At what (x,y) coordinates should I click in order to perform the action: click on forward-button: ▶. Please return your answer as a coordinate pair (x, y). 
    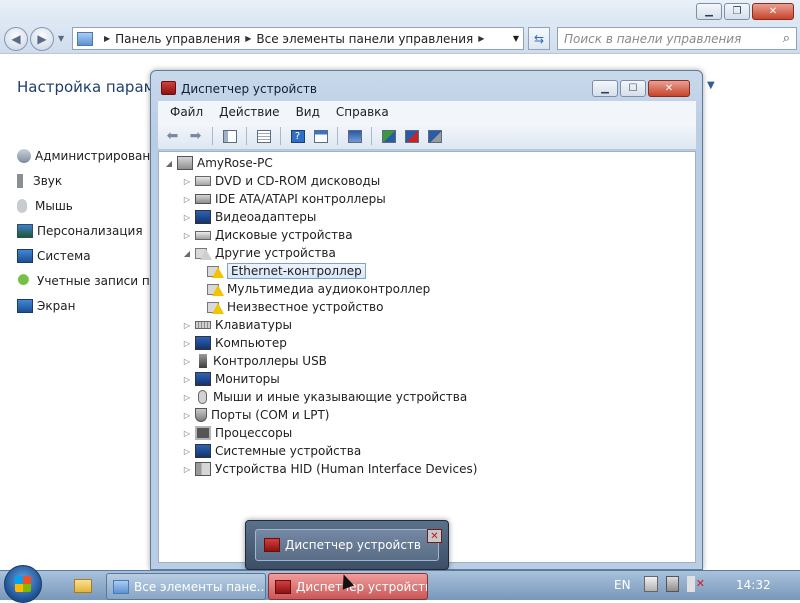
    Looking at the image, I should click on (42, 39).